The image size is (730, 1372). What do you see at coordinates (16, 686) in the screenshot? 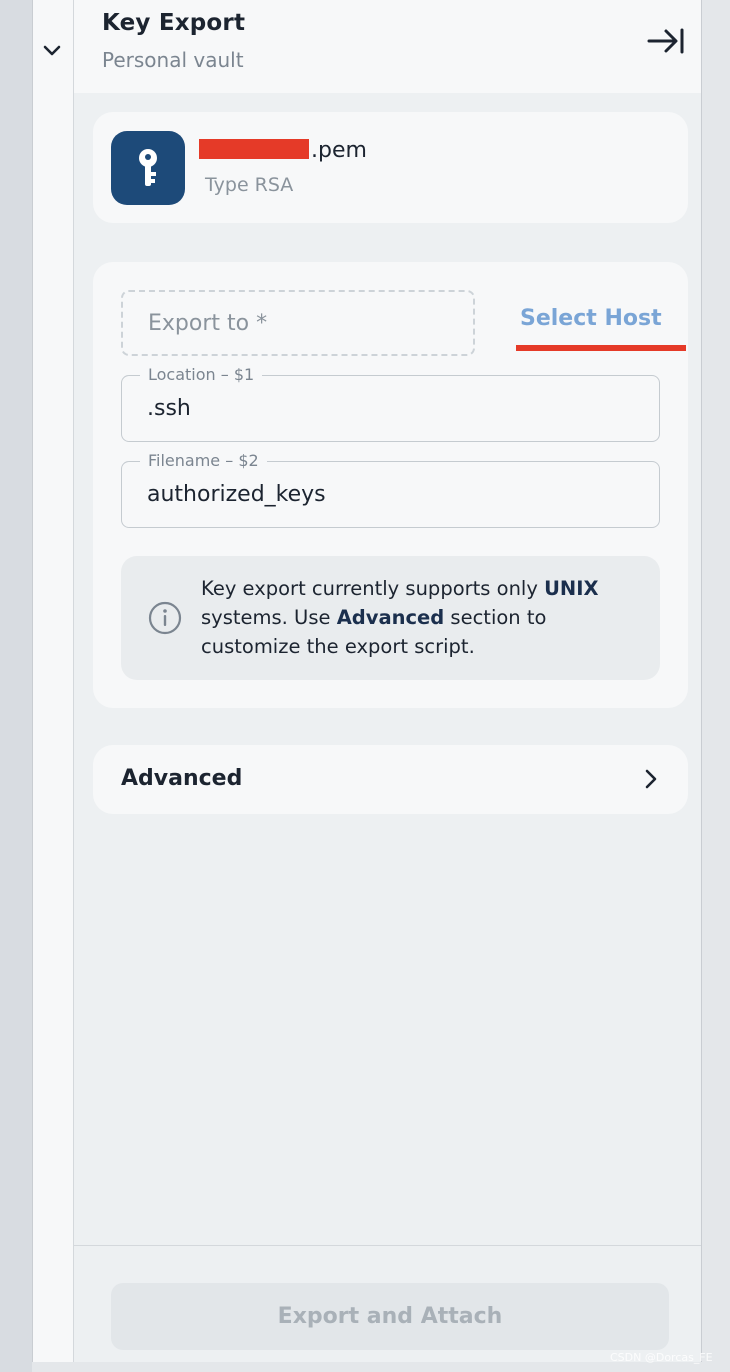
I see `window-left-edge` at bounding box center [16, 686].